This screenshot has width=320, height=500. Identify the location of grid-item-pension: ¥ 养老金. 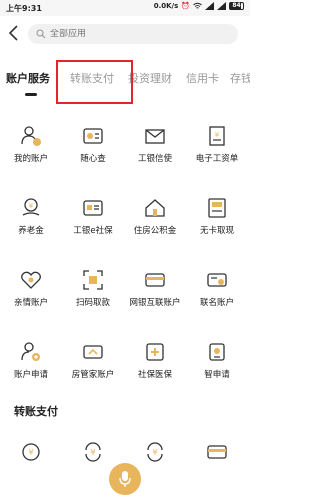
(31, 225).